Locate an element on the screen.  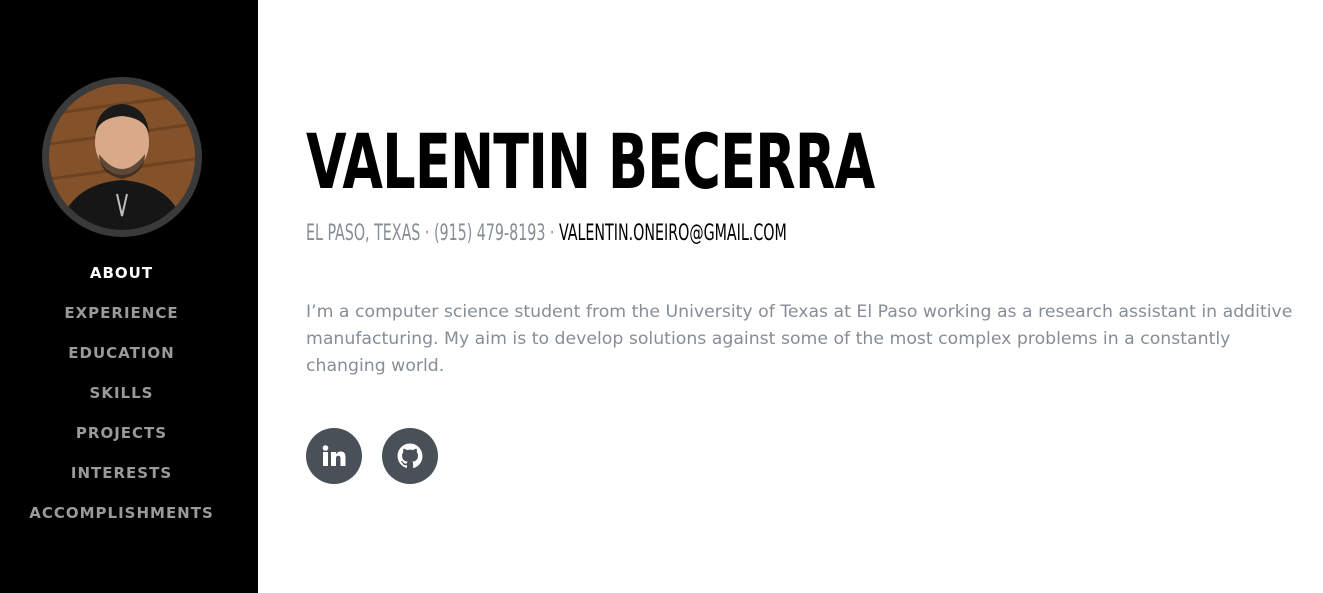
linkedin-icon is located at coordinates (334, 456).